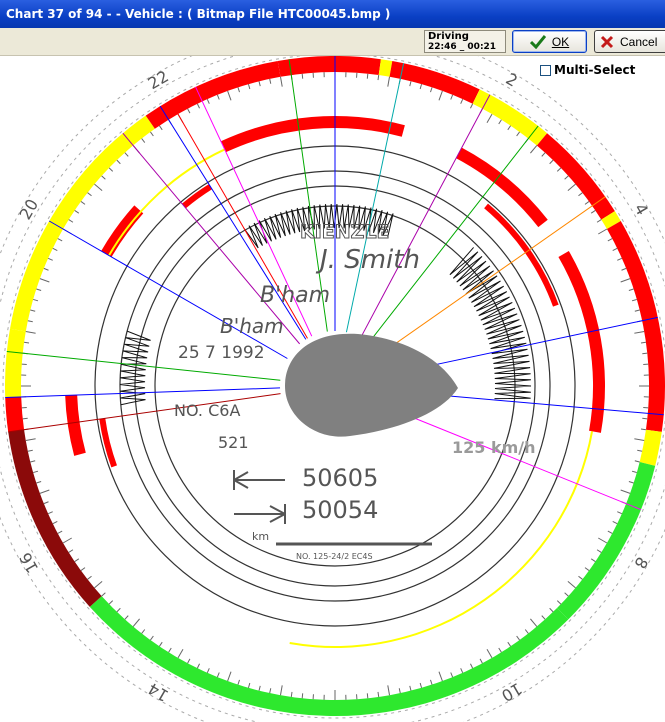  Describe the element at coordinates (511, 692) in the screenshot. I see `hour-label: 10` at that location.